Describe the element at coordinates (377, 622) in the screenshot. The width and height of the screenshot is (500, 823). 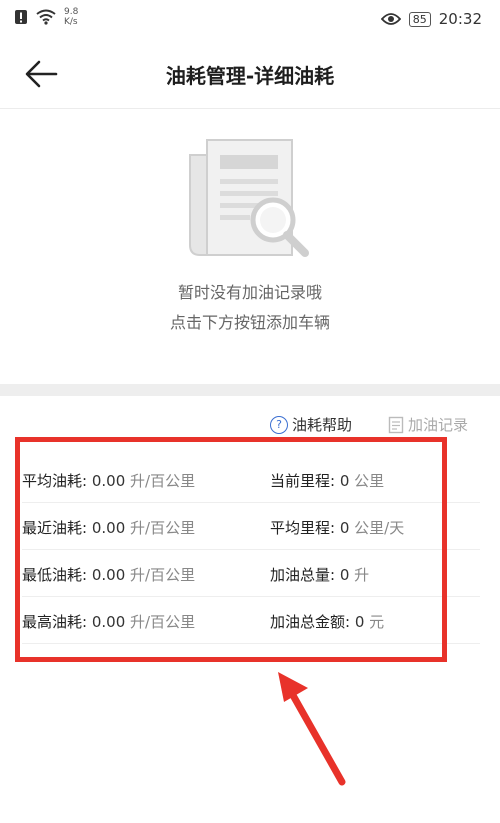
I see `stat-unit: 元` at that location.